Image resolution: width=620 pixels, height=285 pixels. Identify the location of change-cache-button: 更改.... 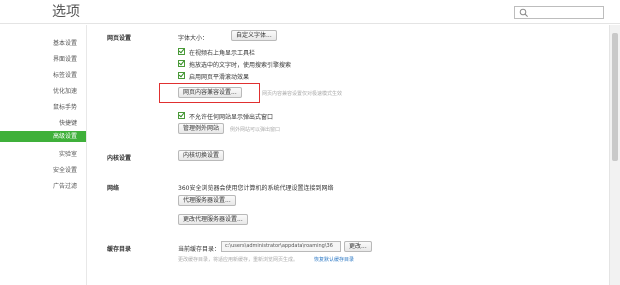
(358, 246).